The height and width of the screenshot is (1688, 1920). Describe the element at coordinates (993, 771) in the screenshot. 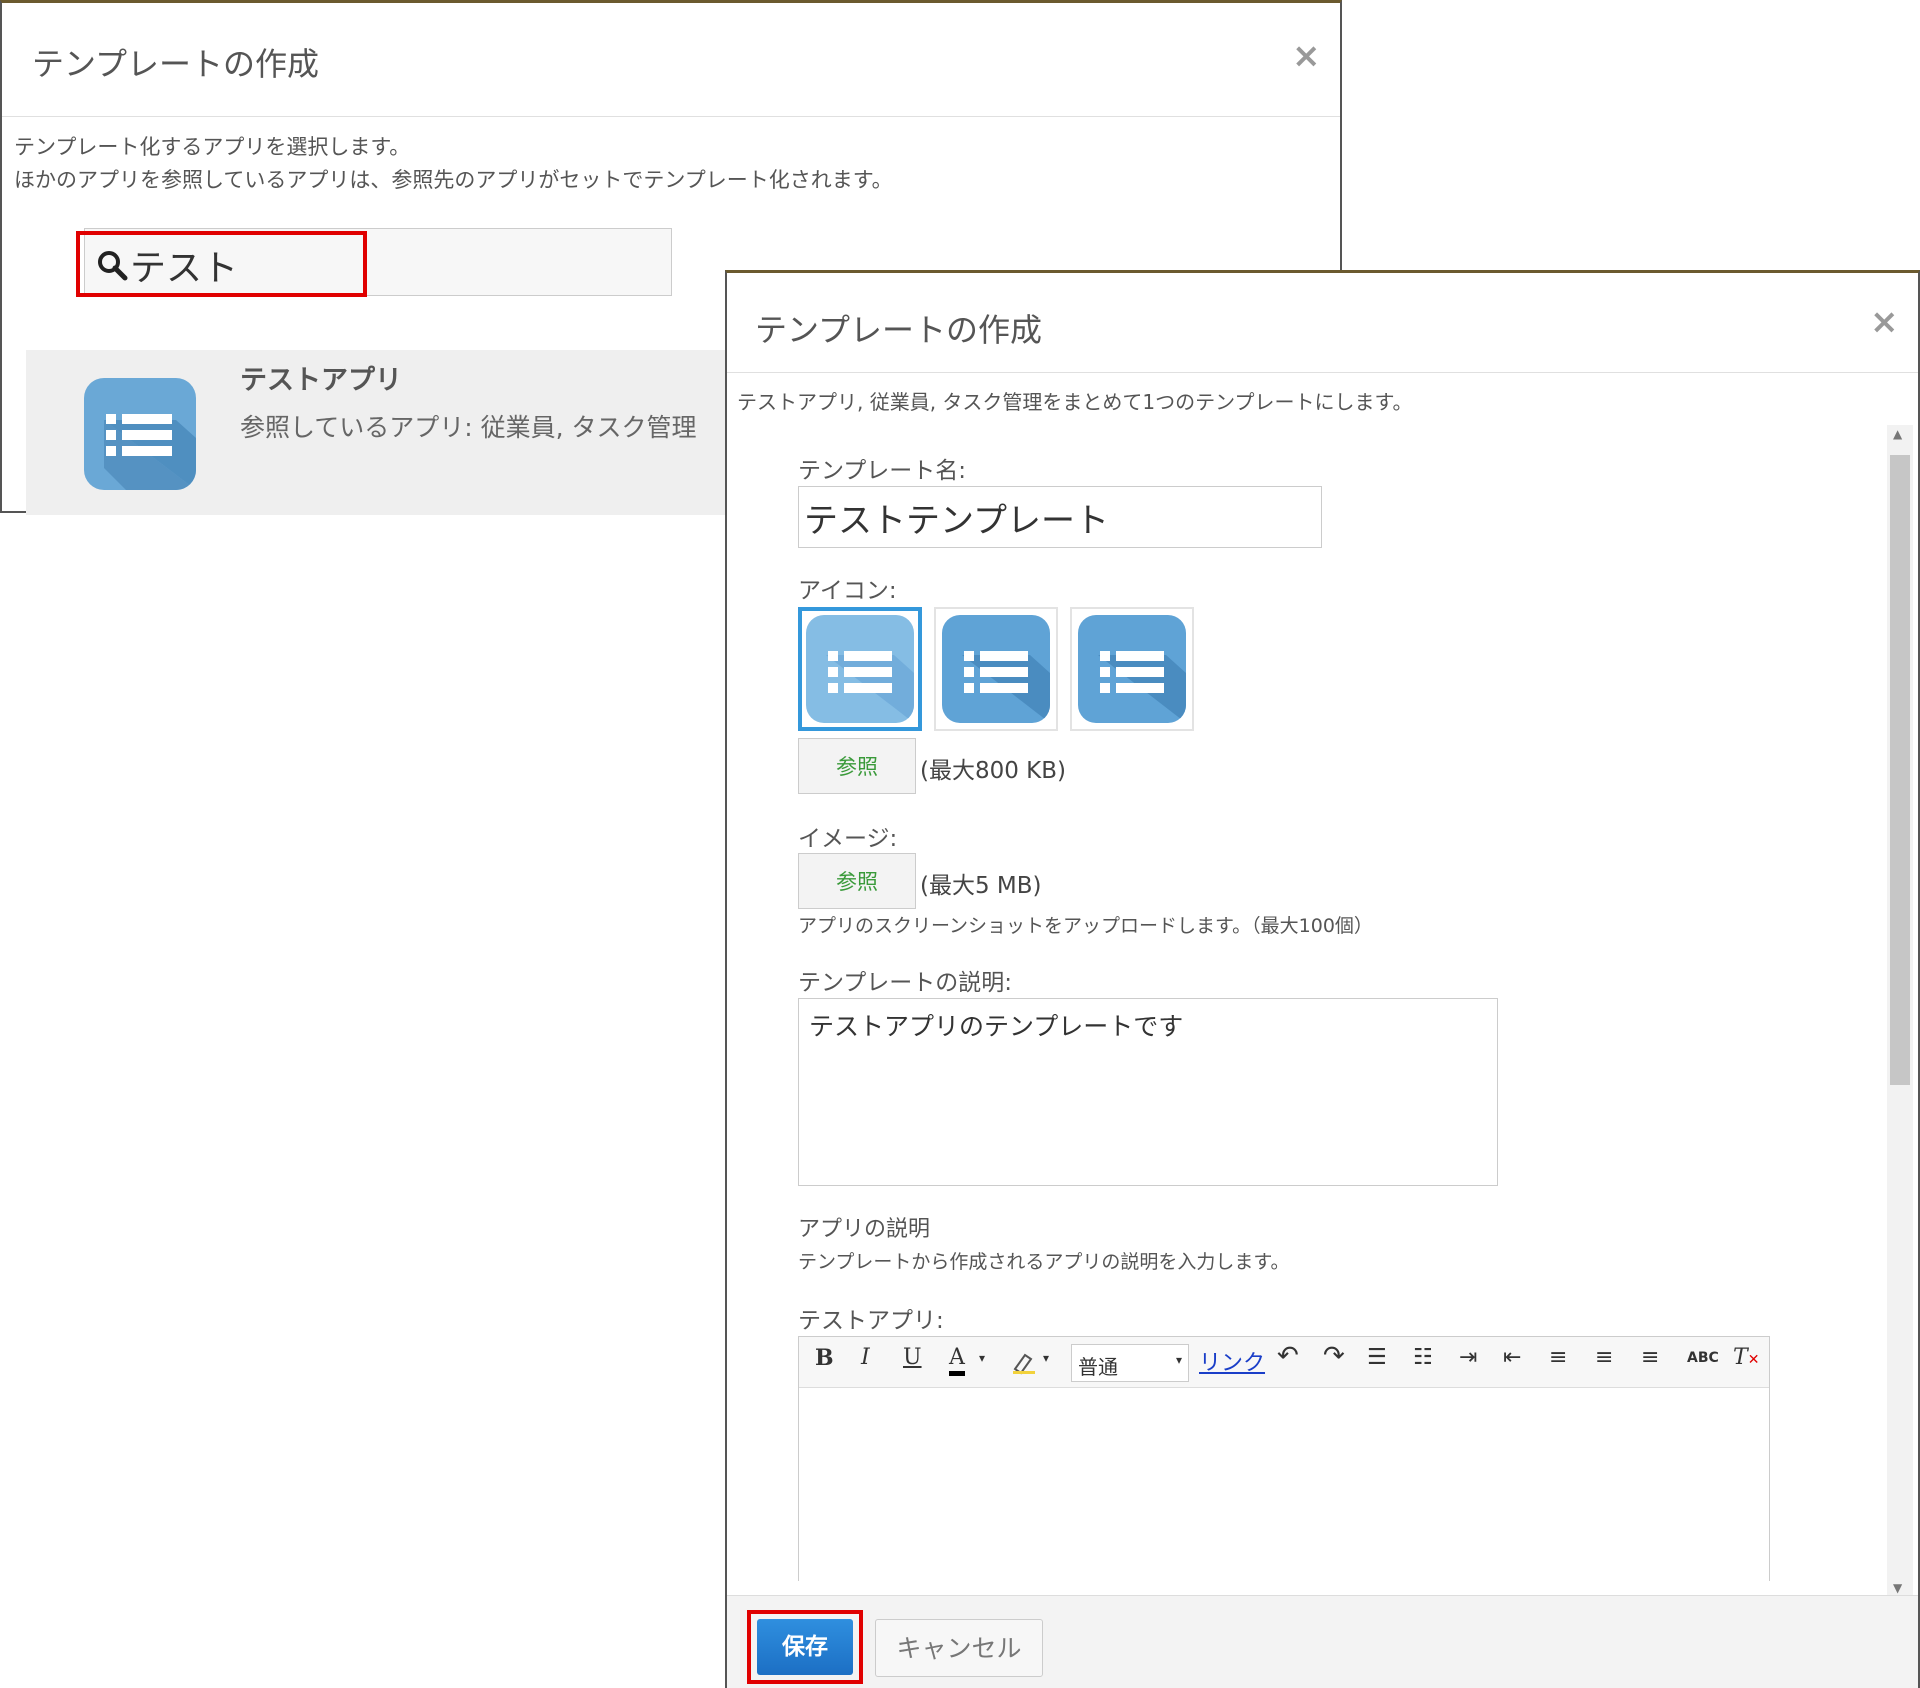

I see `icon-size-note: (最大800 KB)` at that location.